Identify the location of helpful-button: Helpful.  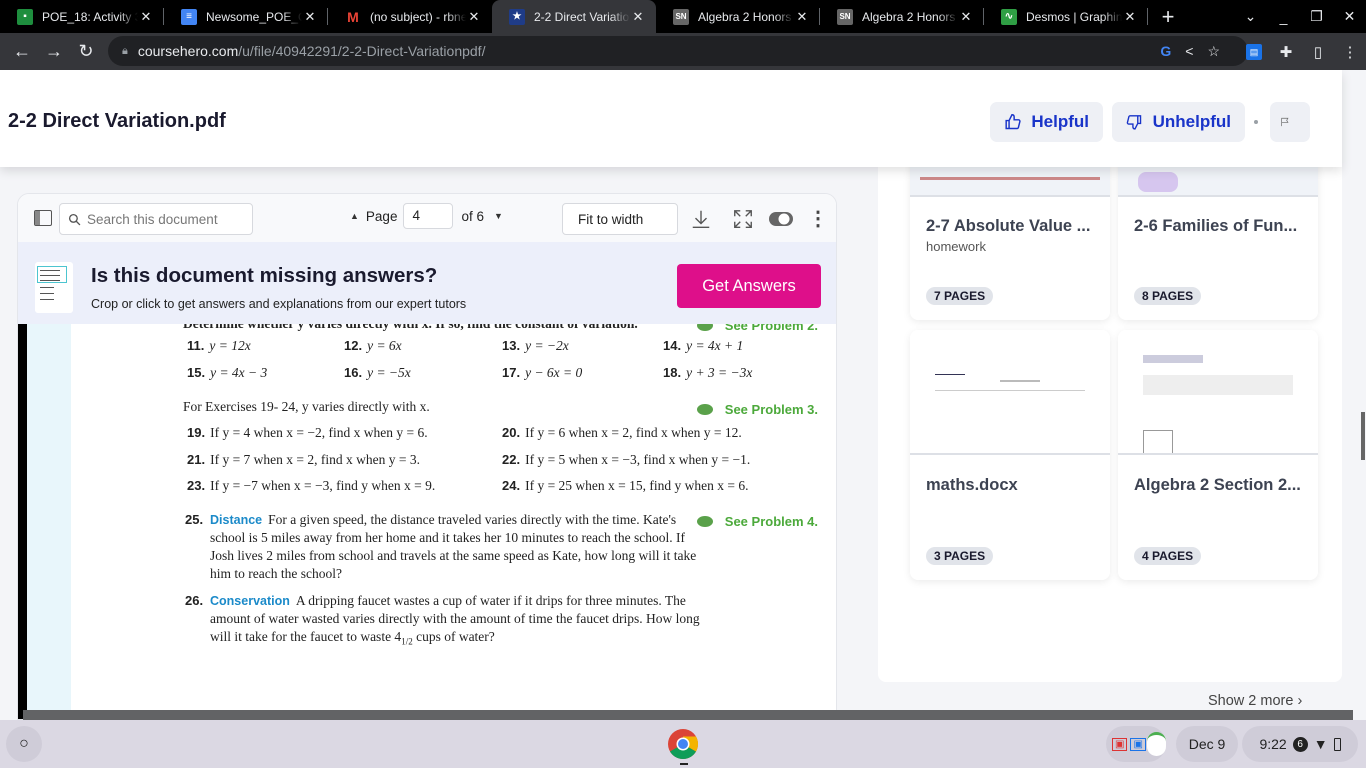
(1046, 122).